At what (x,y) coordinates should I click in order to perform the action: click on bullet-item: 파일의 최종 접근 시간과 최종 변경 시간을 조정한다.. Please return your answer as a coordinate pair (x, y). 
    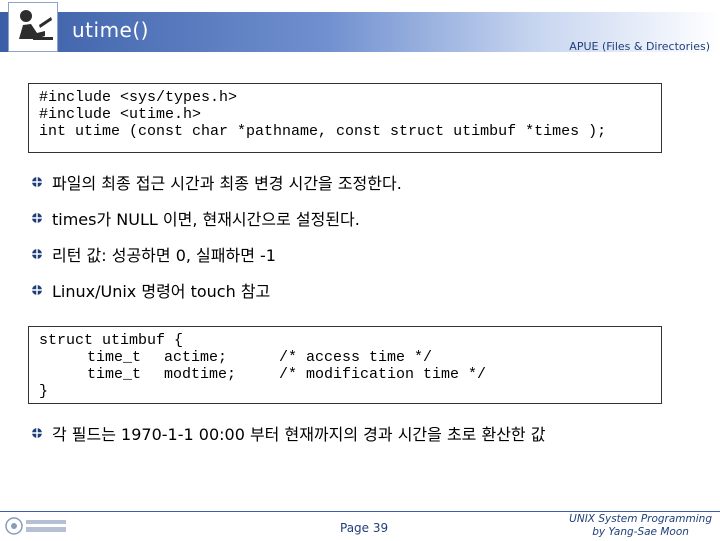
    Looking at the image, I should click on (216, 182).